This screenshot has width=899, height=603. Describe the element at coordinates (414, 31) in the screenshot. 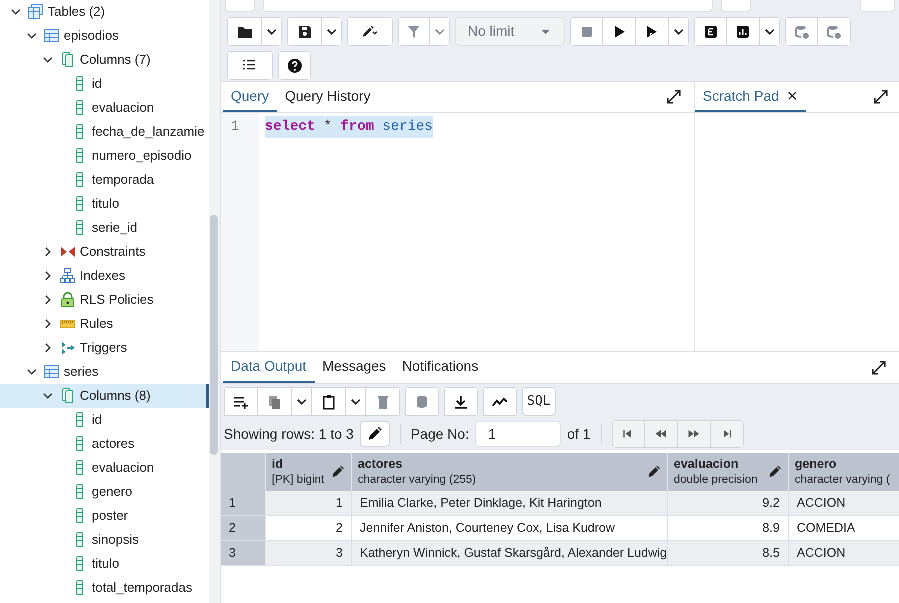

I see `filter-button` at that location.